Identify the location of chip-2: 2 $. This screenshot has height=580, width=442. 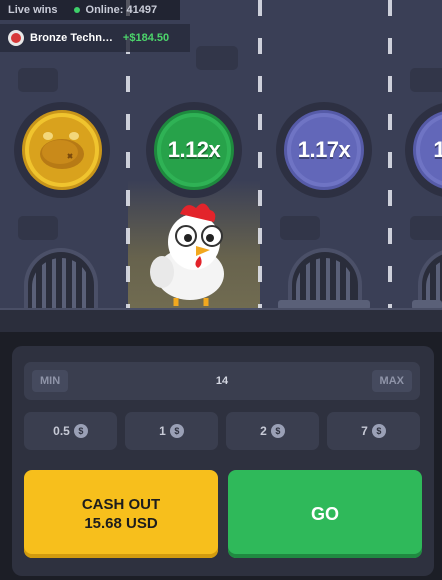
(272, 431).